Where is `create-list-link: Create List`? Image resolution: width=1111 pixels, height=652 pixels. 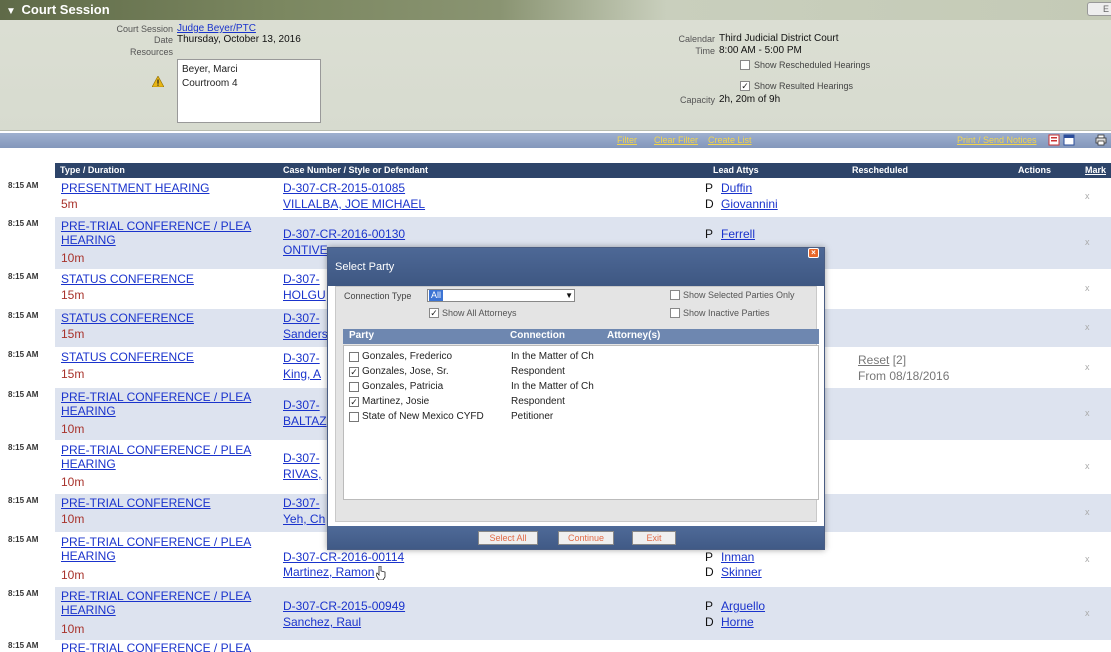
create-list-link: Create List is located at coordinates (730, 140).